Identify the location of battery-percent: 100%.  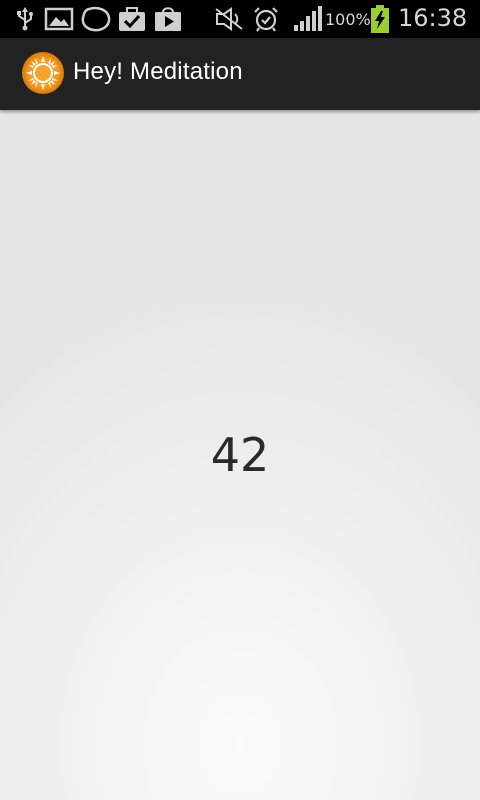
(348, 19).